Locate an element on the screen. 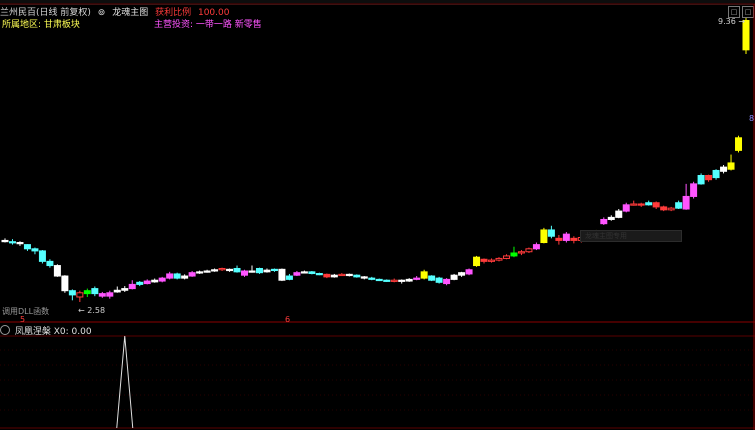 The image size is (755, 430). sub-indicator-header: 凤凰涅槃 X0: 0.00 is located at coordinates (46, 330).